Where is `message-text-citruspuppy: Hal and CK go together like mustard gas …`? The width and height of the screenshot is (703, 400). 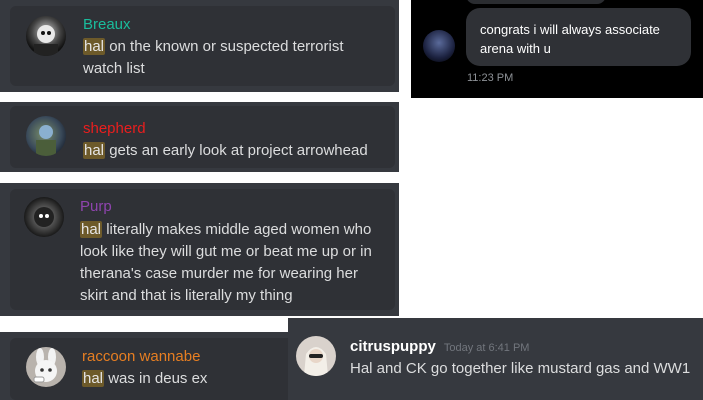 message-text-citruspuppy: Hal and CK go together like mustard gas … is located at coordinates (520, 368).